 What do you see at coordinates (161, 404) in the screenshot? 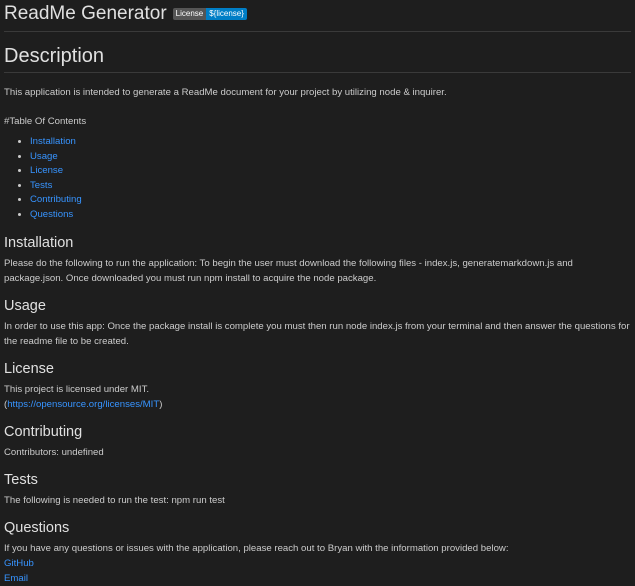
I see `paren-close: )` at bounding box center [161, 404].